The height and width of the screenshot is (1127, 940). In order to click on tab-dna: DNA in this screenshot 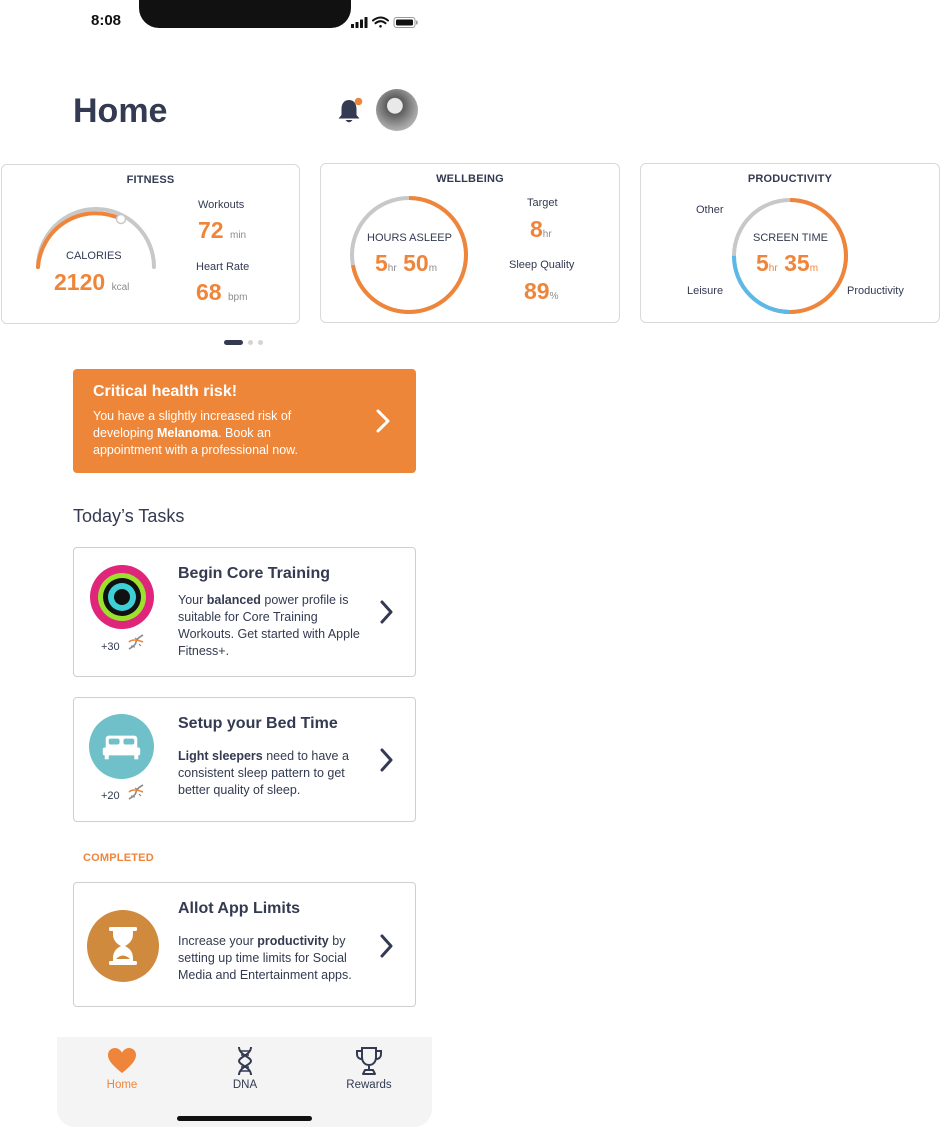, I will do `click(245, 1068)`.